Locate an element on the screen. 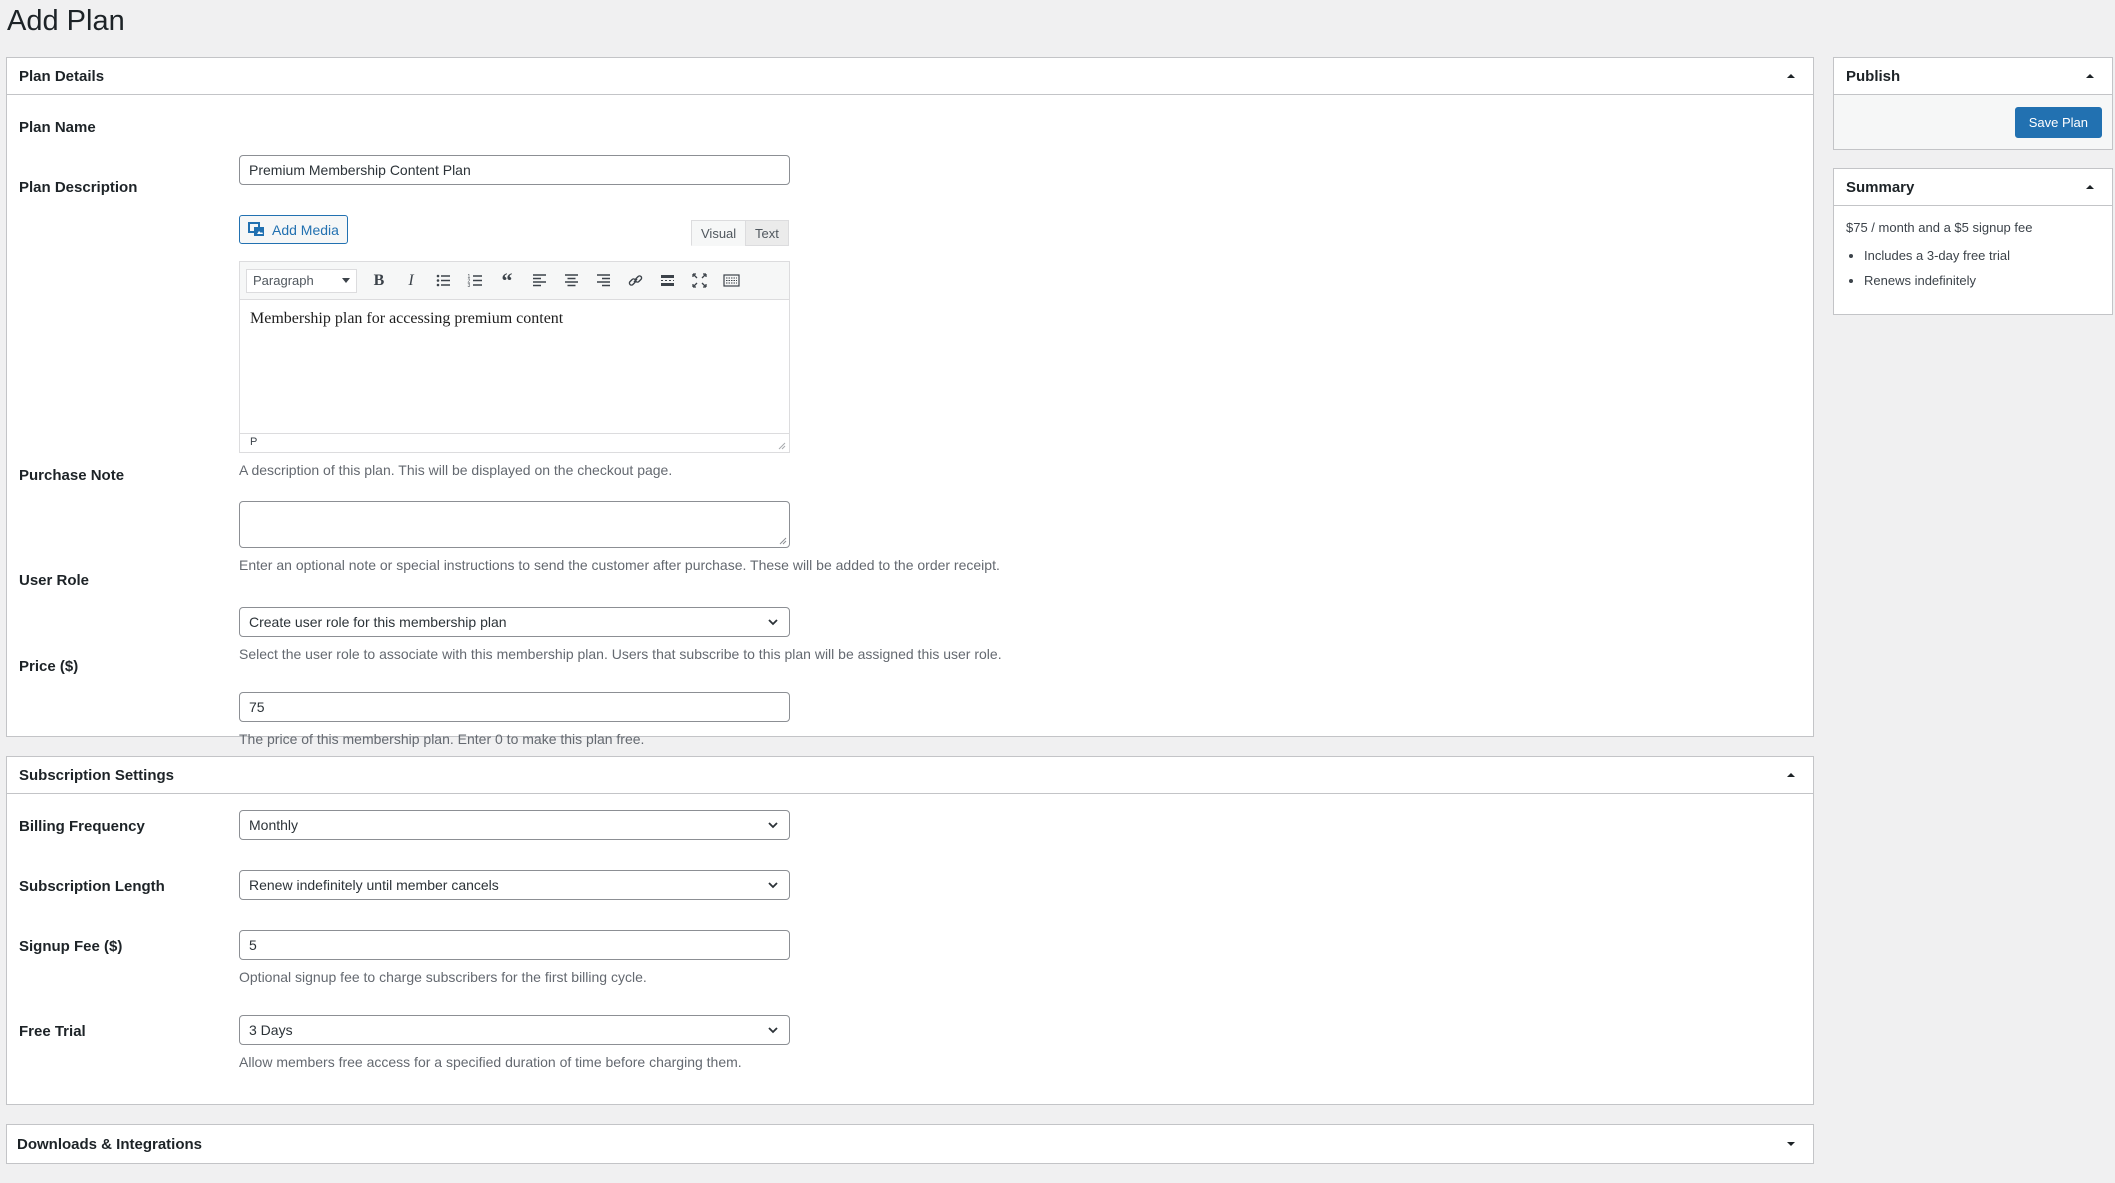 The image size is (2115, 1183). format-select-value: Paragraph is located at coordinates (283, 280).